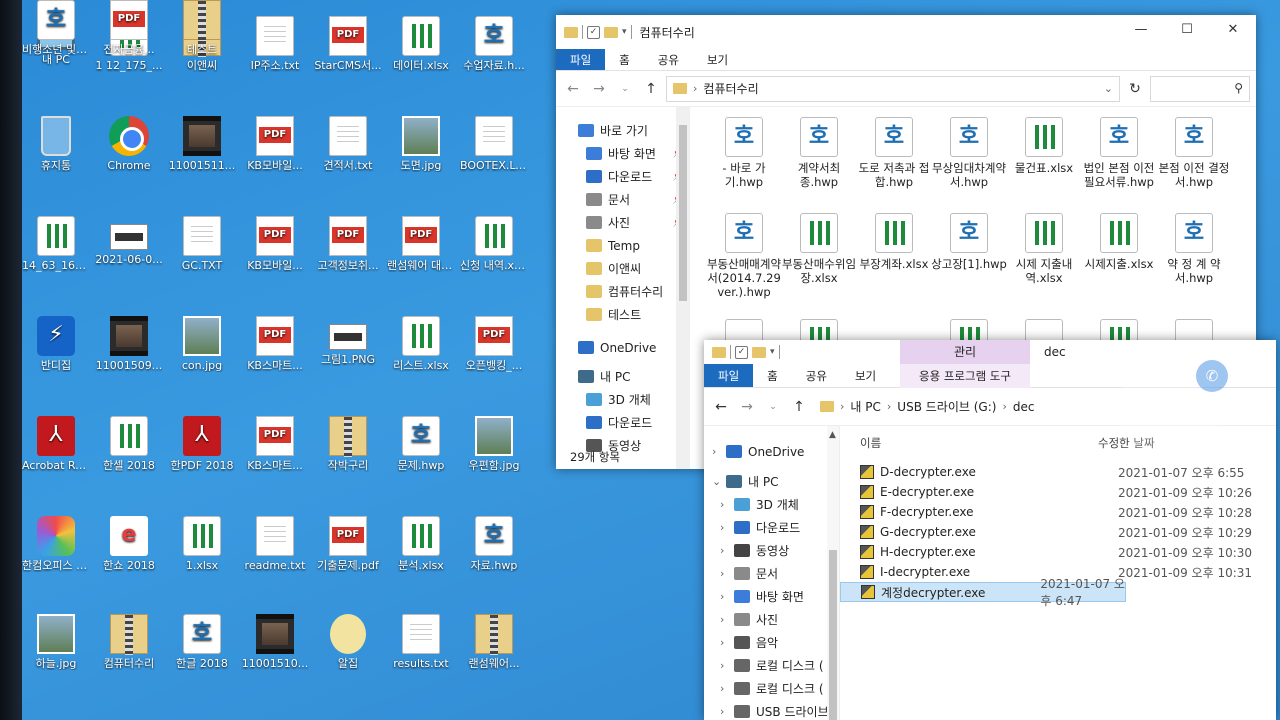 This screenshot has height=720, width=1280. What do you see at coordinates (946, 406) in the screenshot?
I see `breadcrumb-usb-drive: USB 드라이브 (G:)` at bounding box center [946, 406].